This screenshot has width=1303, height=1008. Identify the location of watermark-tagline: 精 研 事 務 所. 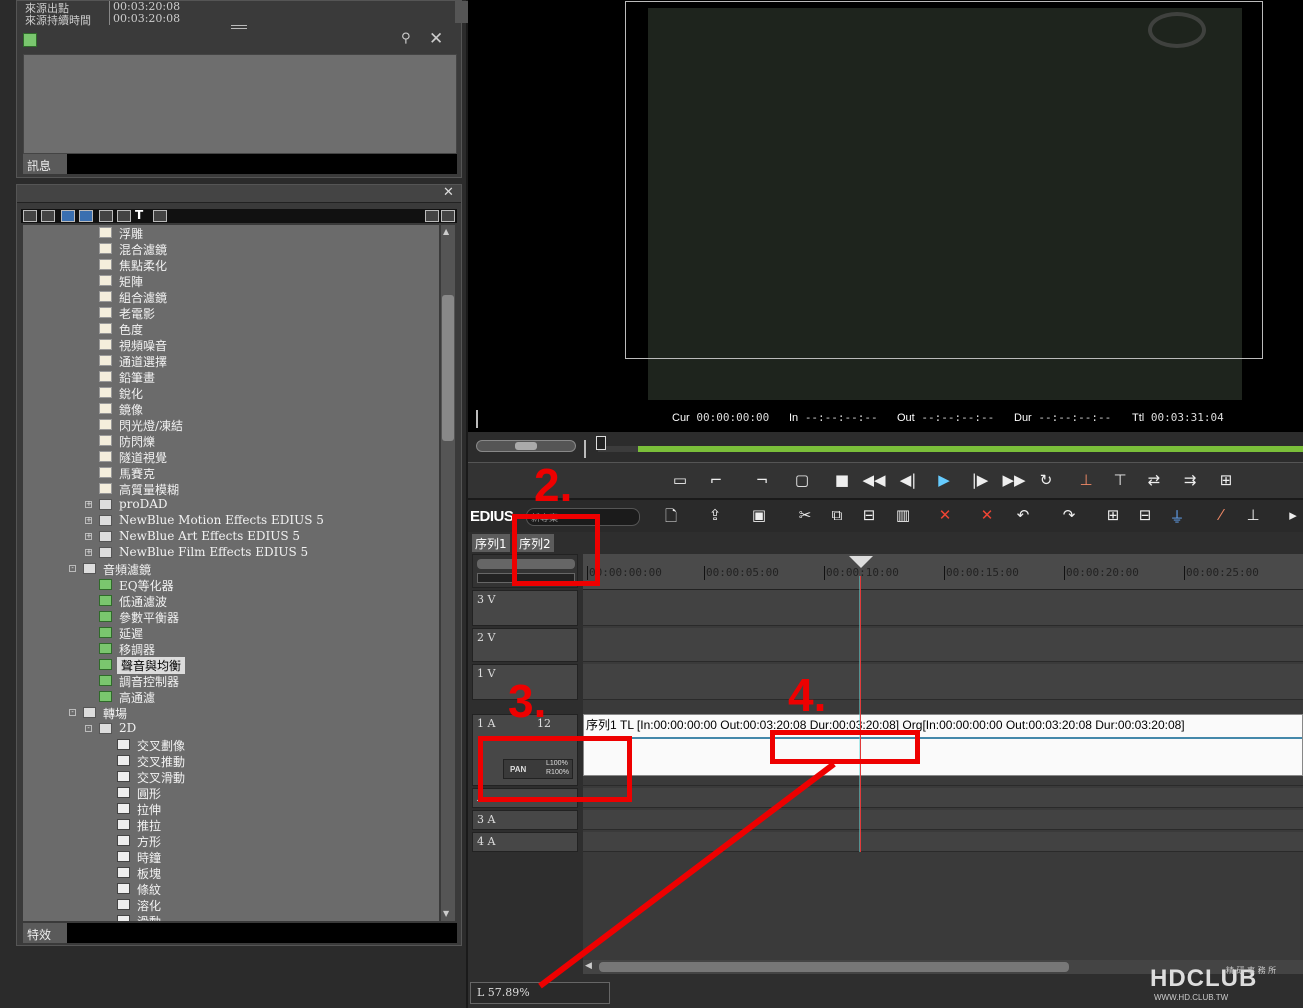
(1251, 970).